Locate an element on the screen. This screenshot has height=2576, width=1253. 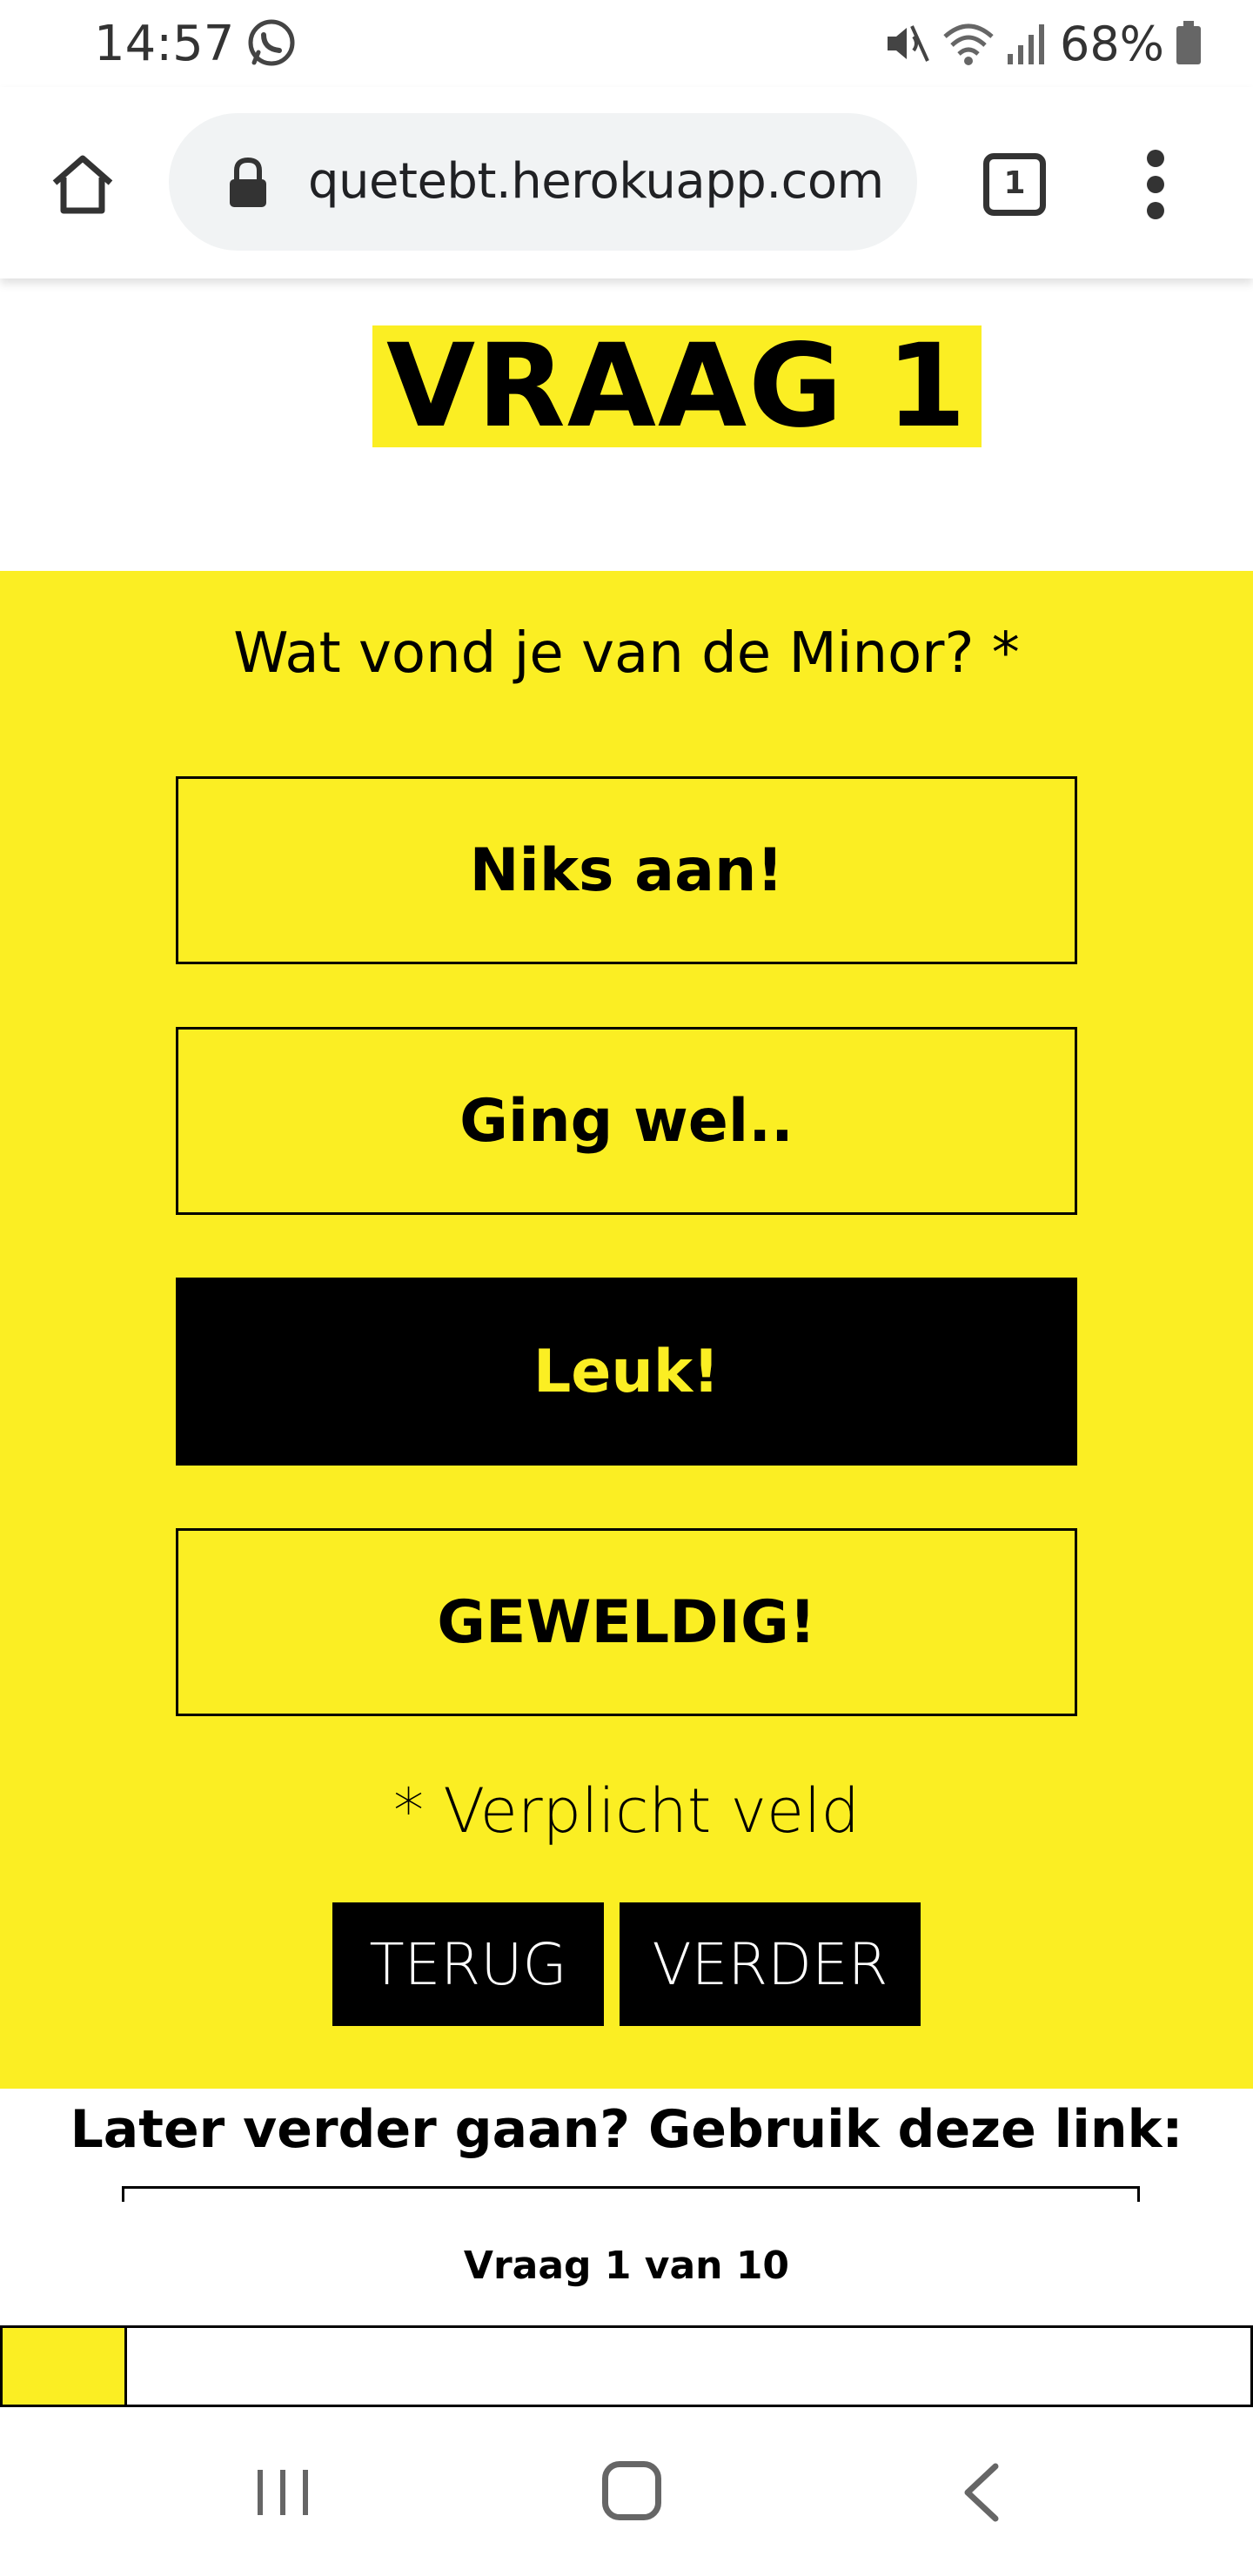
status-time: 14:57 is located at coordinates (164, 44).